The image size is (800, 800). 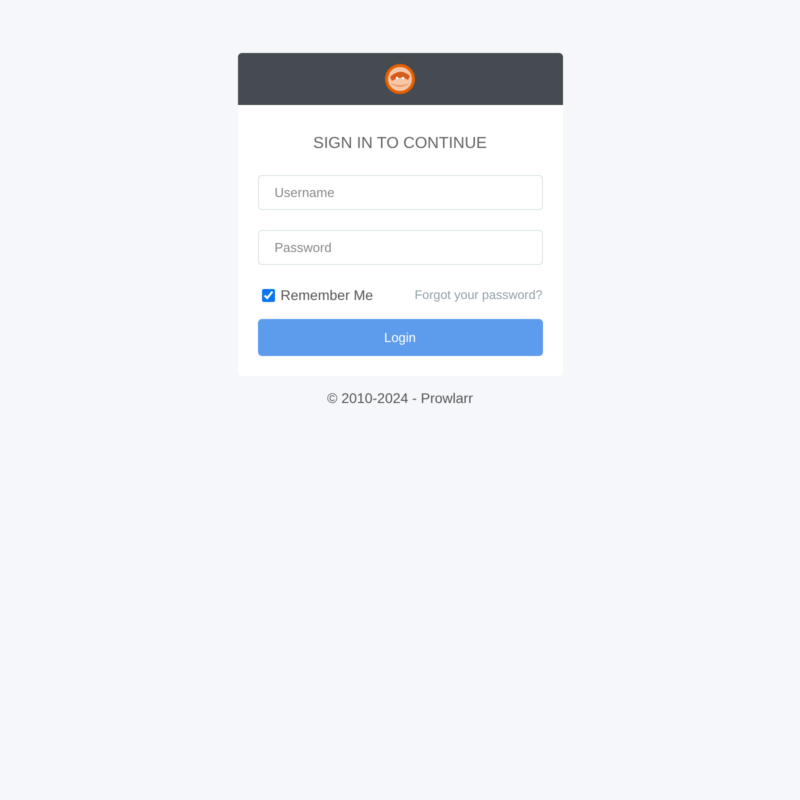 What do you see at coordinates (400, 247) in the screenshot?
I see `password-field: Password` at bounding box center [400, 247].